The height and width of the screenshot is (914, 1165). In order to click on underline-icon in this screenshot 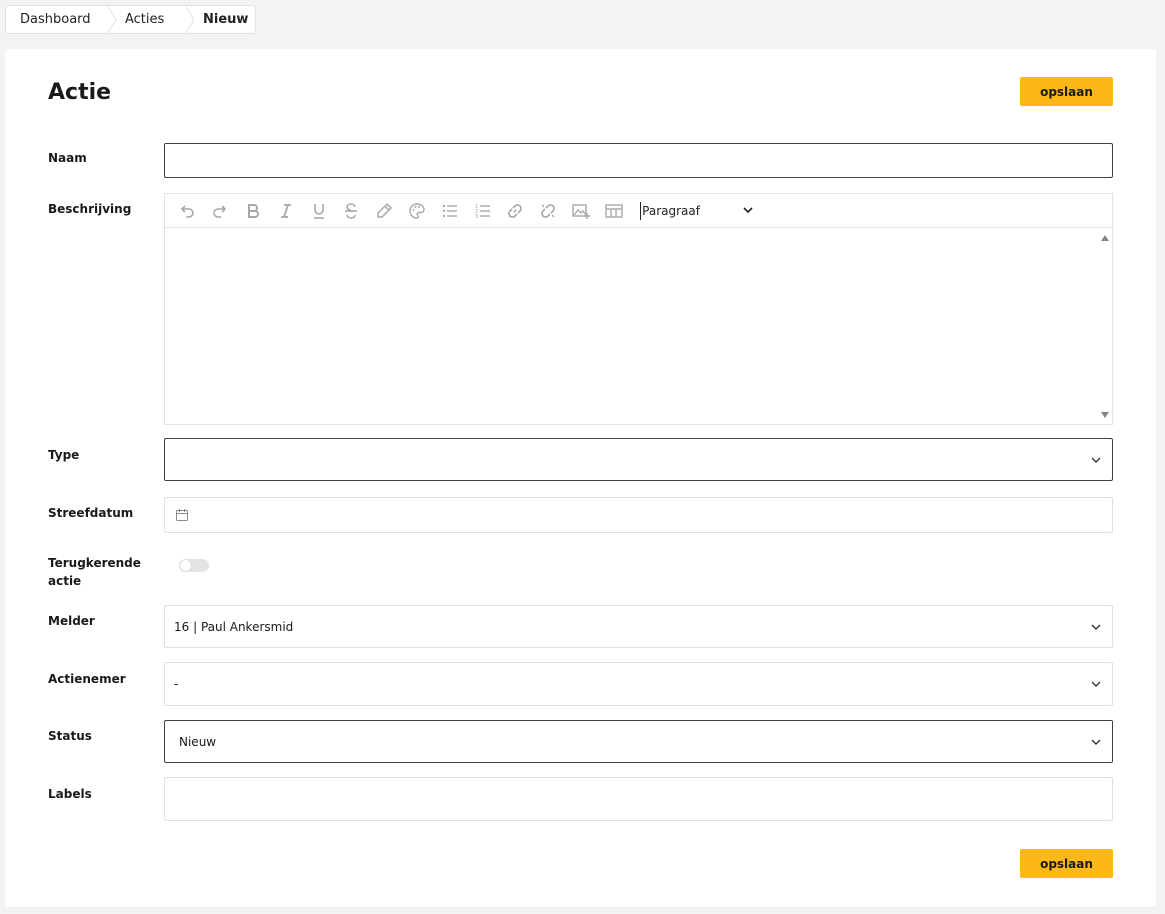, I will do `click(318, 211)`.